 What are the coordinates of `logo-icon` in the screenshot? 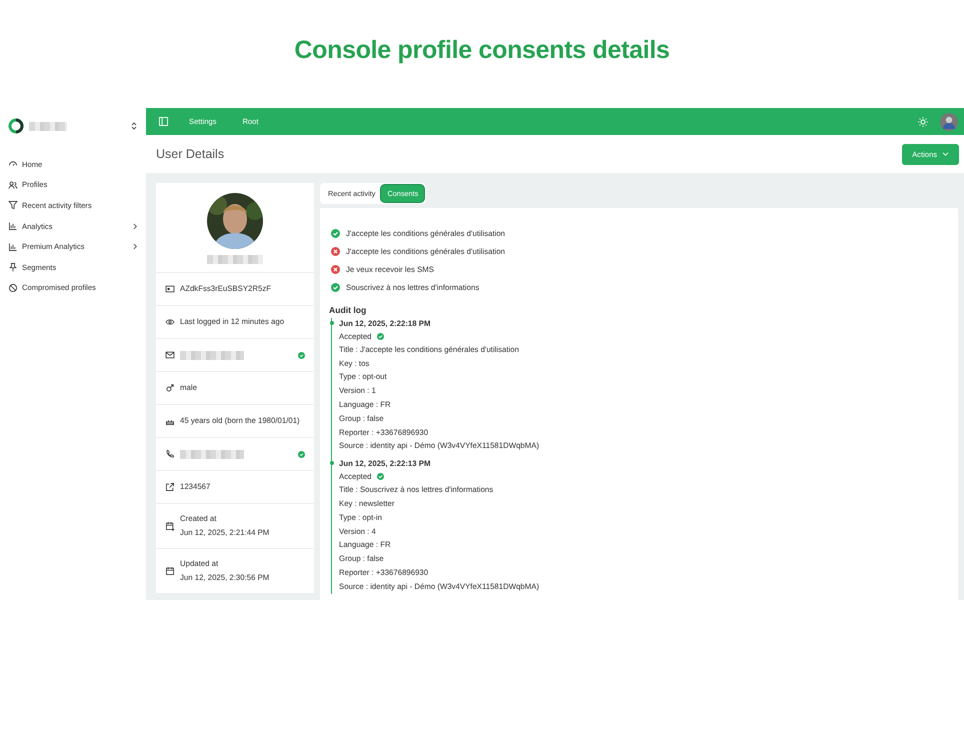 It's located at (16, 126).